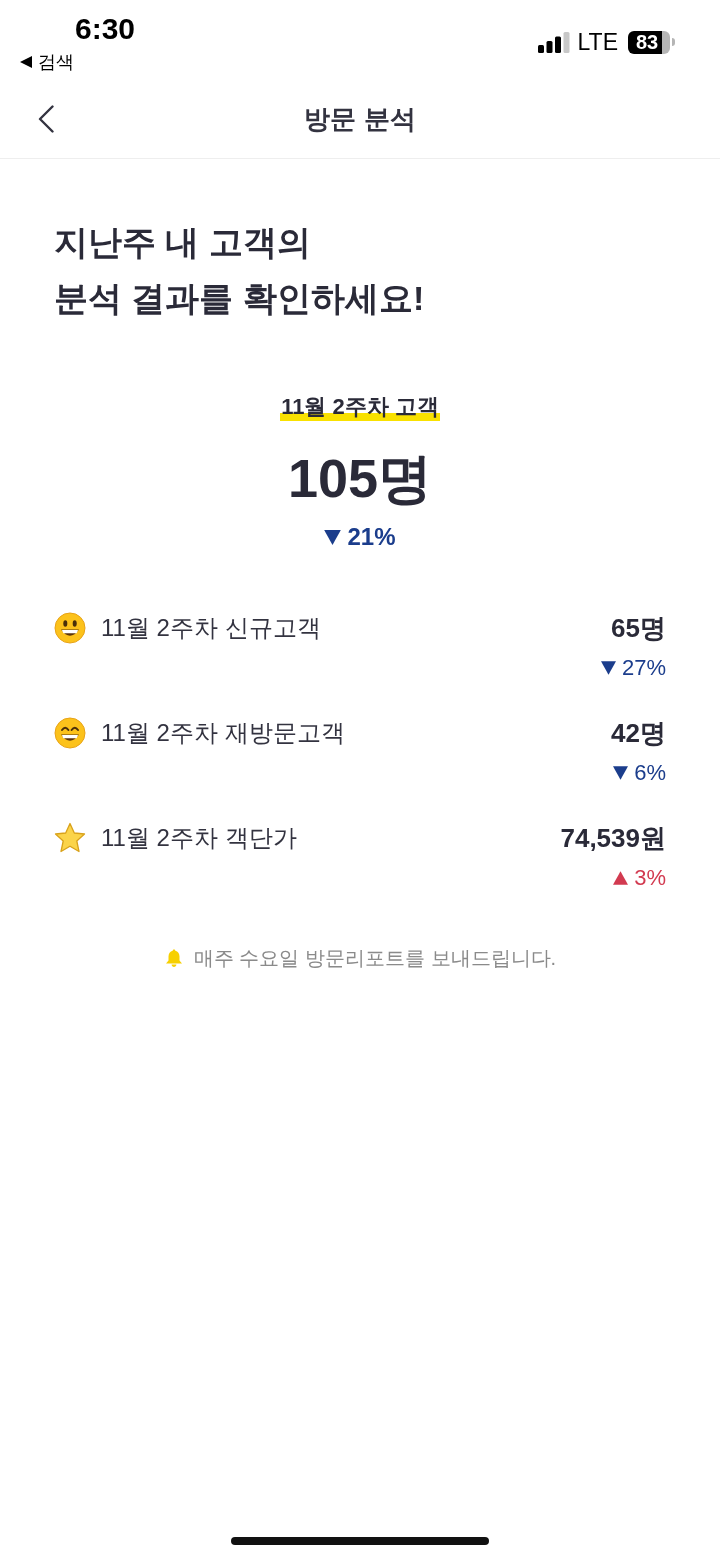 The height and width of the screenshot is (1560, 720). I want to click on grinning-face-icon, so click(70, 733).